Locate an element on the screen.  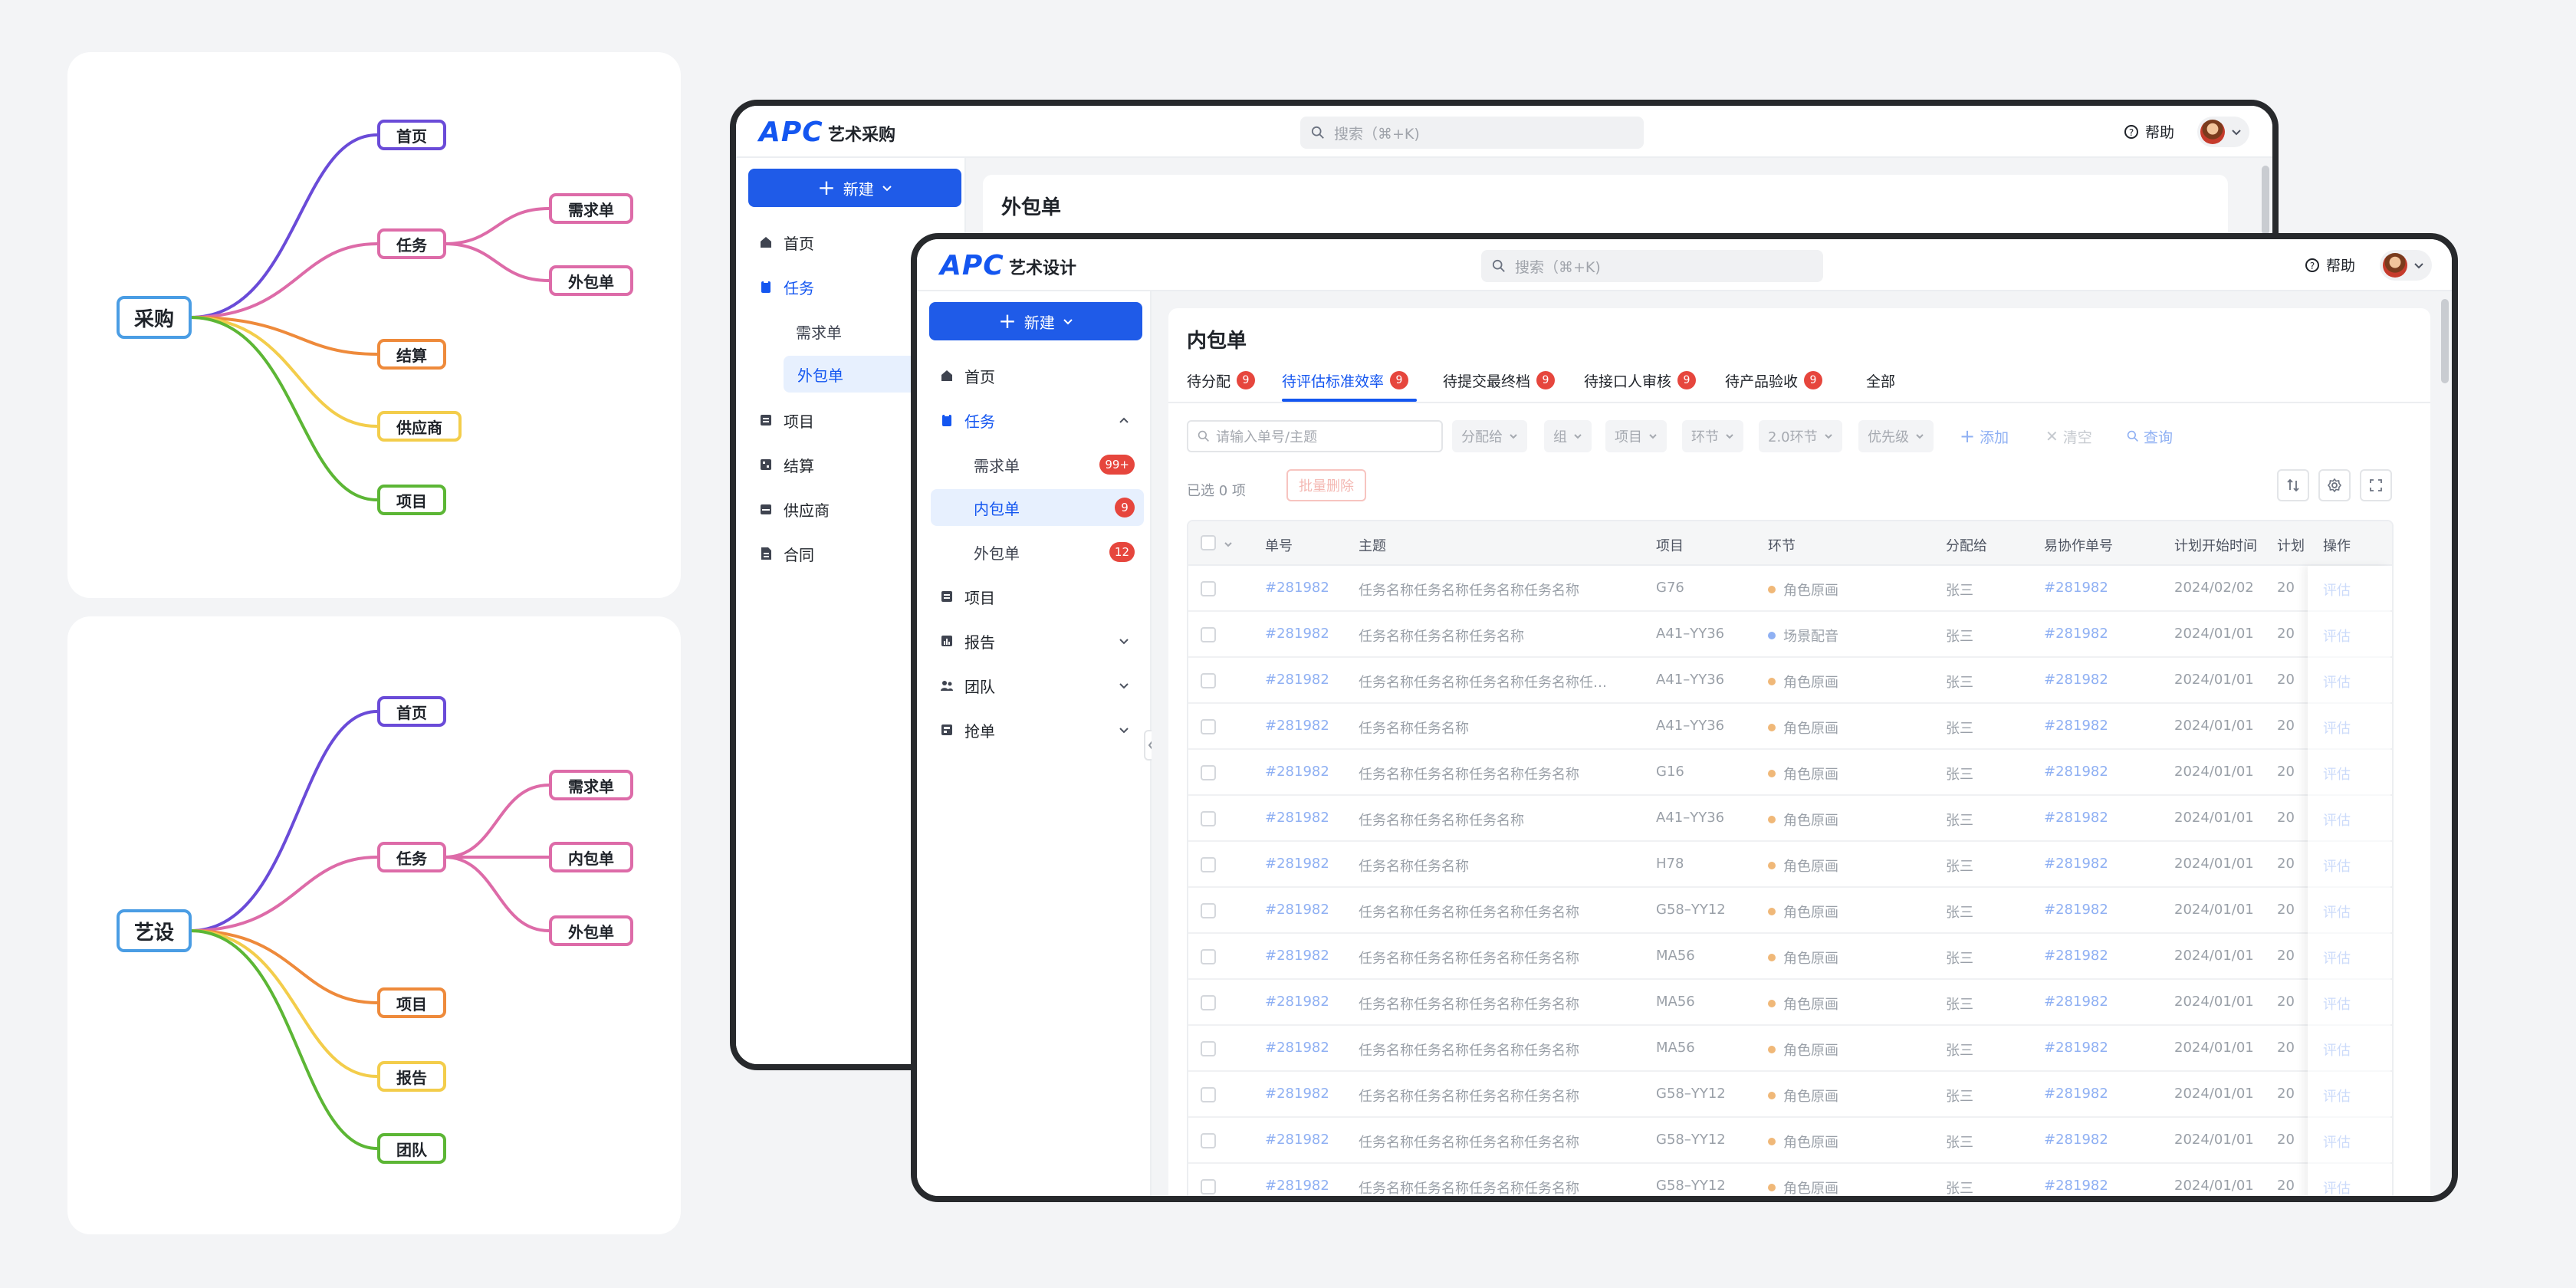
filter-assignee: 分配给 is located at coordinates (1489, 436).